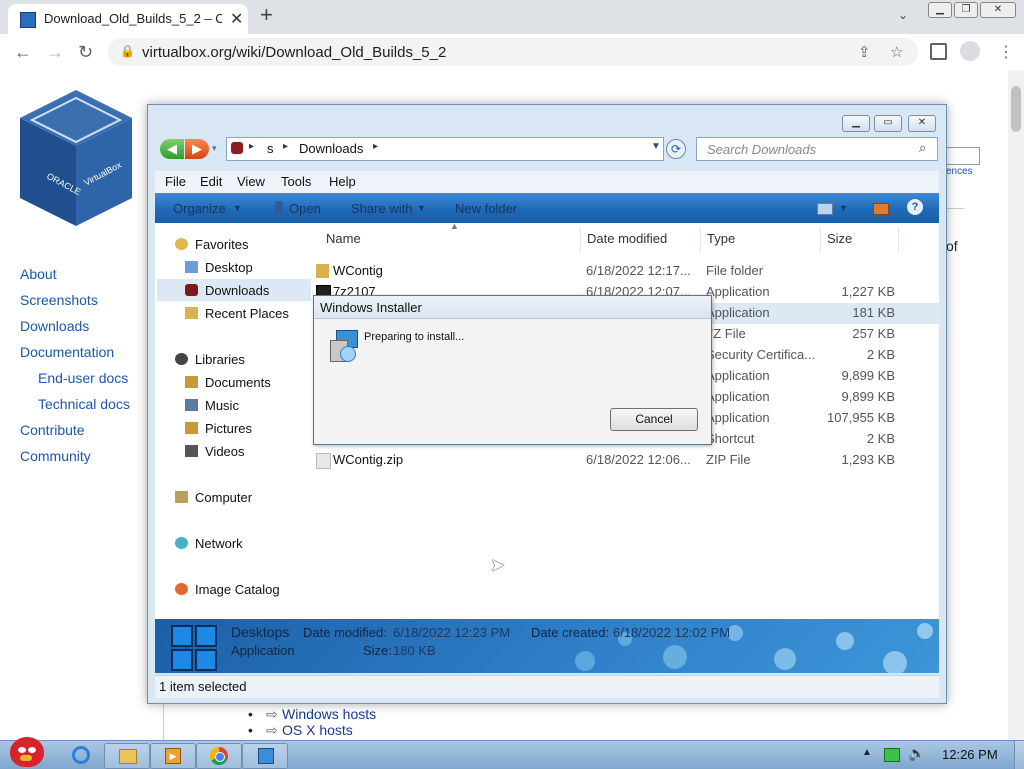 The image size is (1024, 769). I want to click on volume-icon: 🔊, so click(916, 753).